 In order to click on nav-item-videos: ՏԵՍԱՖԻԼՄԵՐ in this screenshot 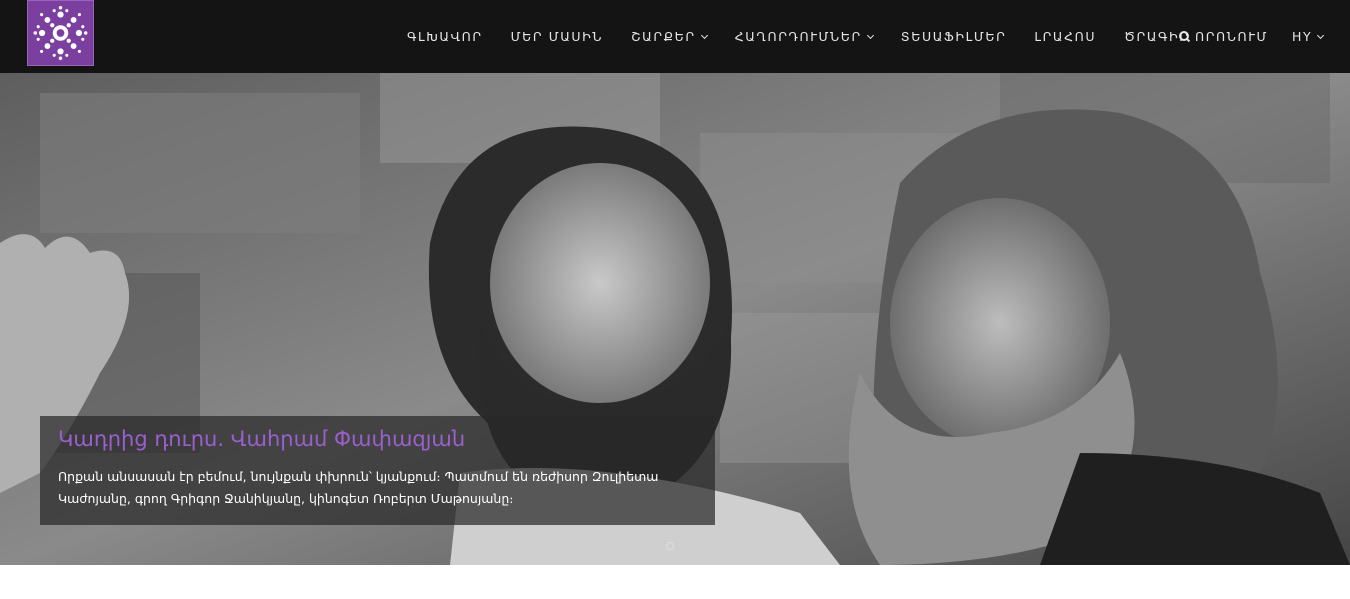, I will do `click(954, 36)`.